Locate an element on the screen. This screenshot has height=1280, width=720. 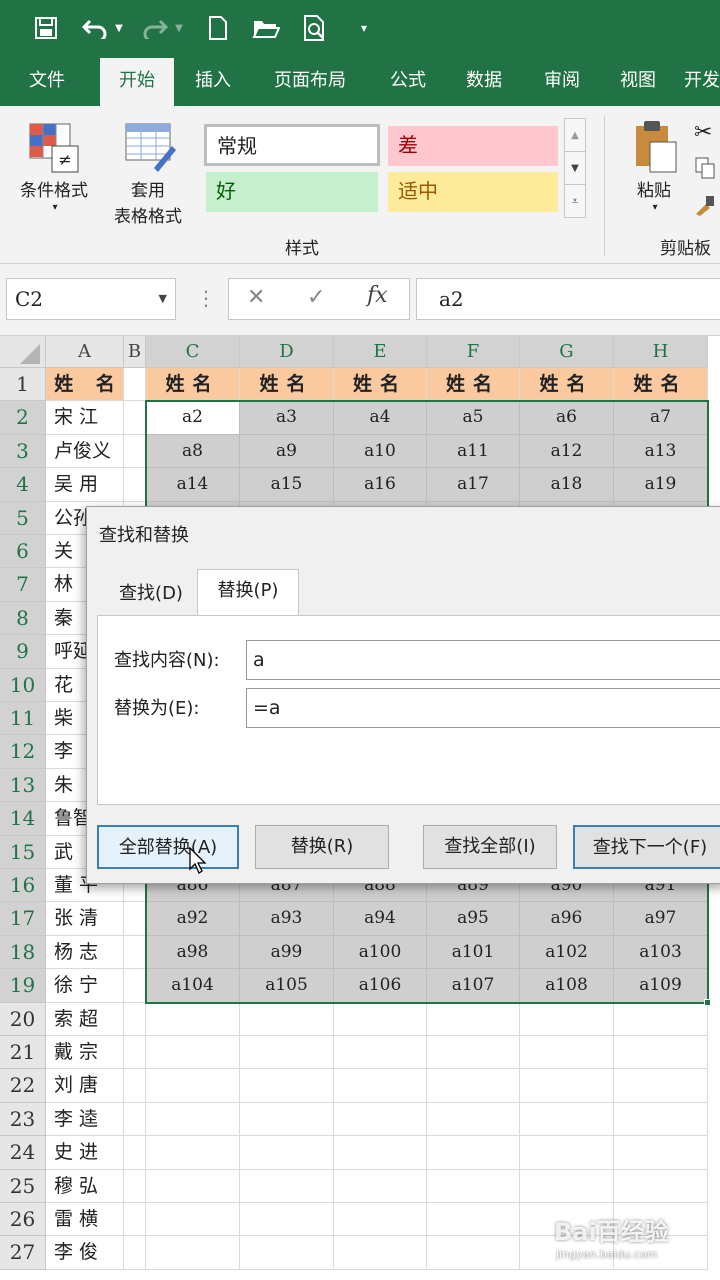
data-cell: a93 is located at coordinates (287, 919).